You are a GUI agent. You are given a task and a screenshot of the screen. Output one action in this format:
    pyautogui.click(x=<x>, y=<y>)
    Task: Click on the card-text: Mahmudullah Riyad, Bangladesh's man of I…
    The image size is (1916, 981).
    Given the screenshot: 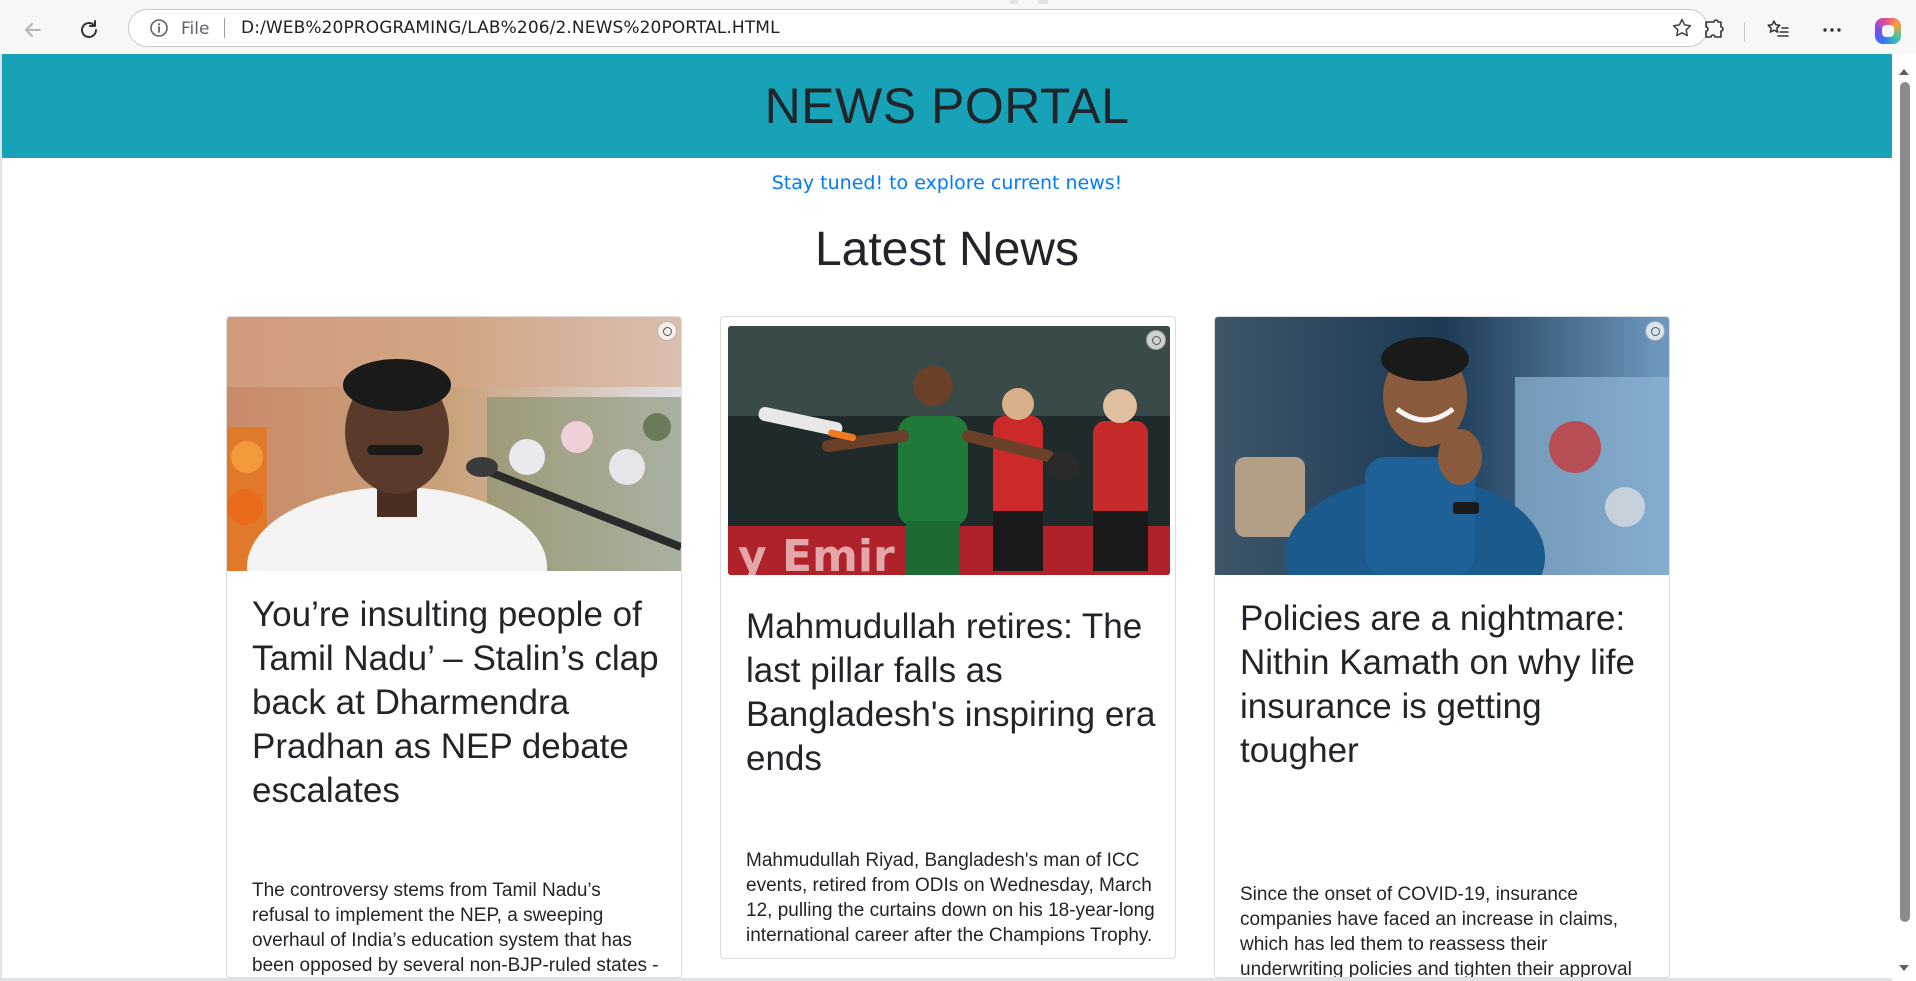 What is the action you would take?
    pyautogui.click(x=950, y=898)
    